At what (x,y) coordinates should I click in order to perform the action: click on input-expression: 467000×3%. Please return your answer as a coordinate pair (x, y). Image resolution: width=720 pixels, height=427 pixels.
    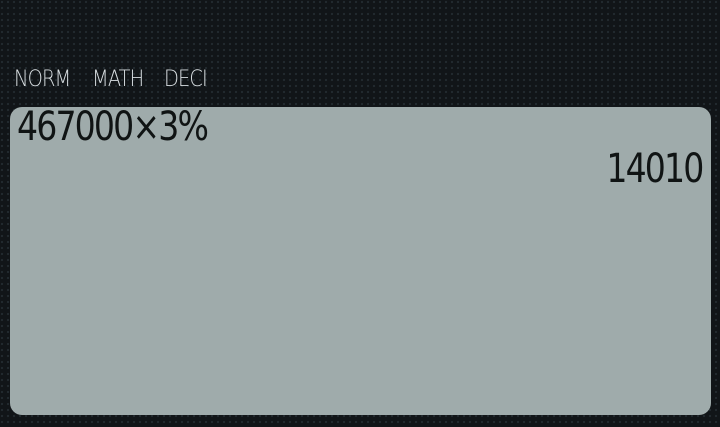
    Looking at the image, I should click on (113, 127).